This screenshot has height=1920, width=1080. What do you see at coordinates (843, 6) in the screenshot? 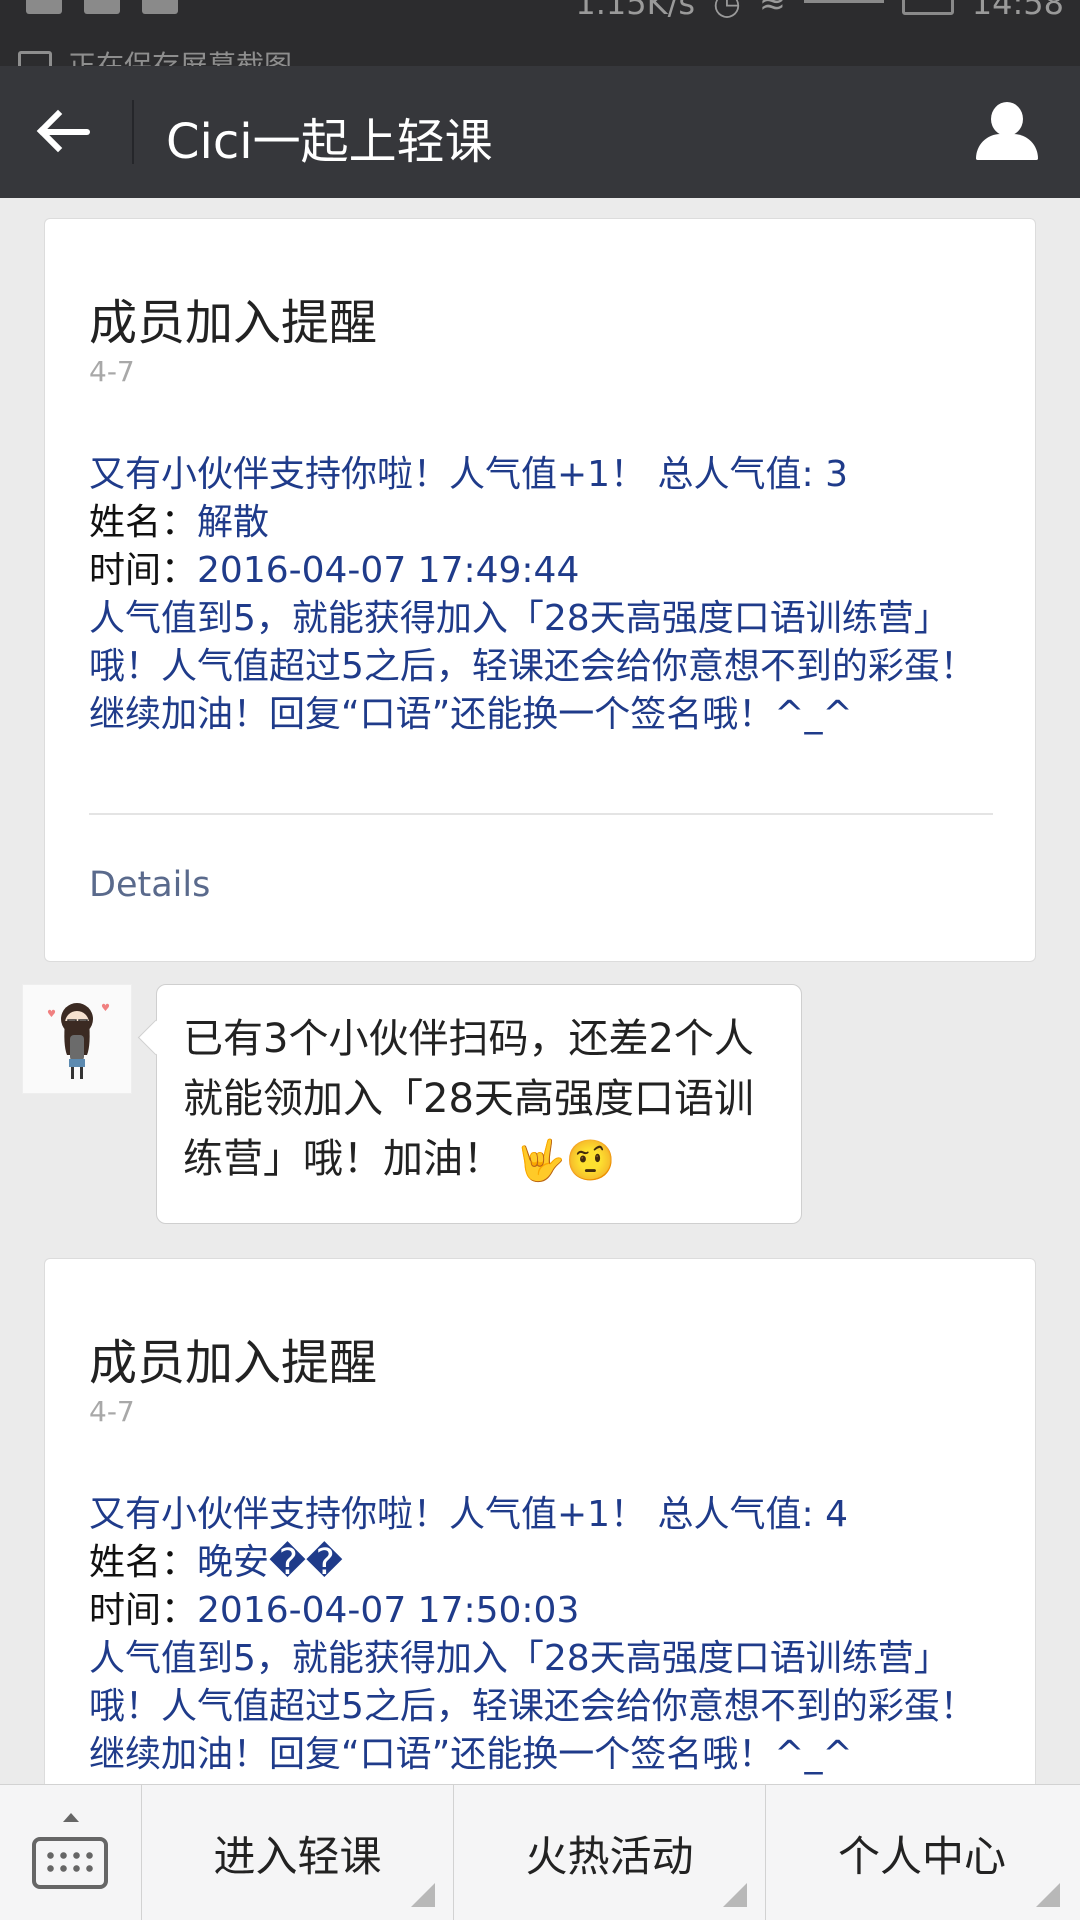
I see `signal-icon` at bounding box center [843, 6].